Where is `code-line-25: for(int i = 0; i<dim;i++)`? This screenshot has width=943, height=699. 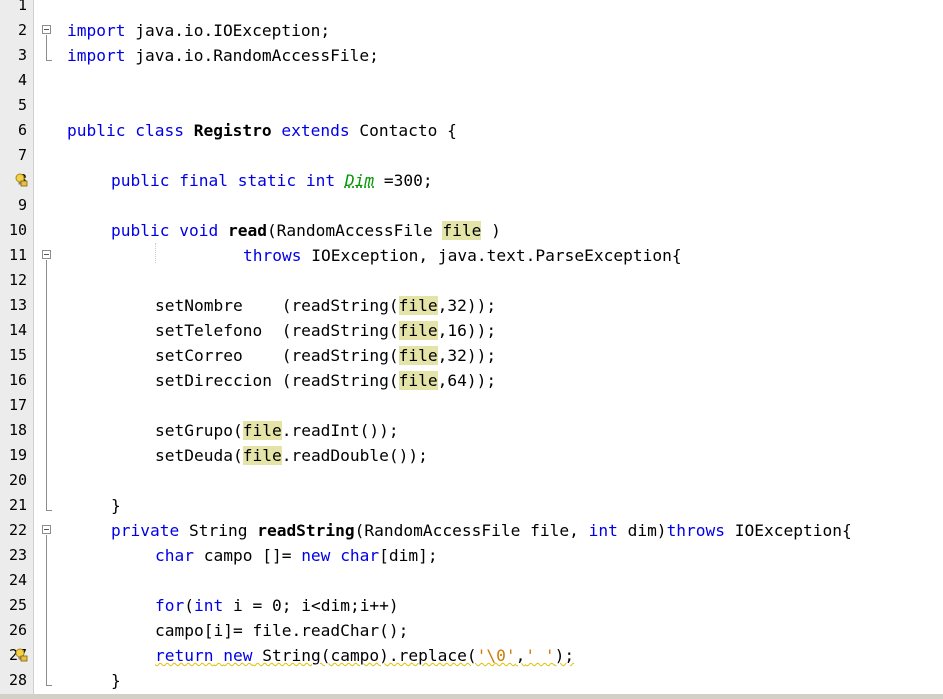 code-line-25: for(int i = 0; i<dim;i++) is located at coordinates (277, 605).